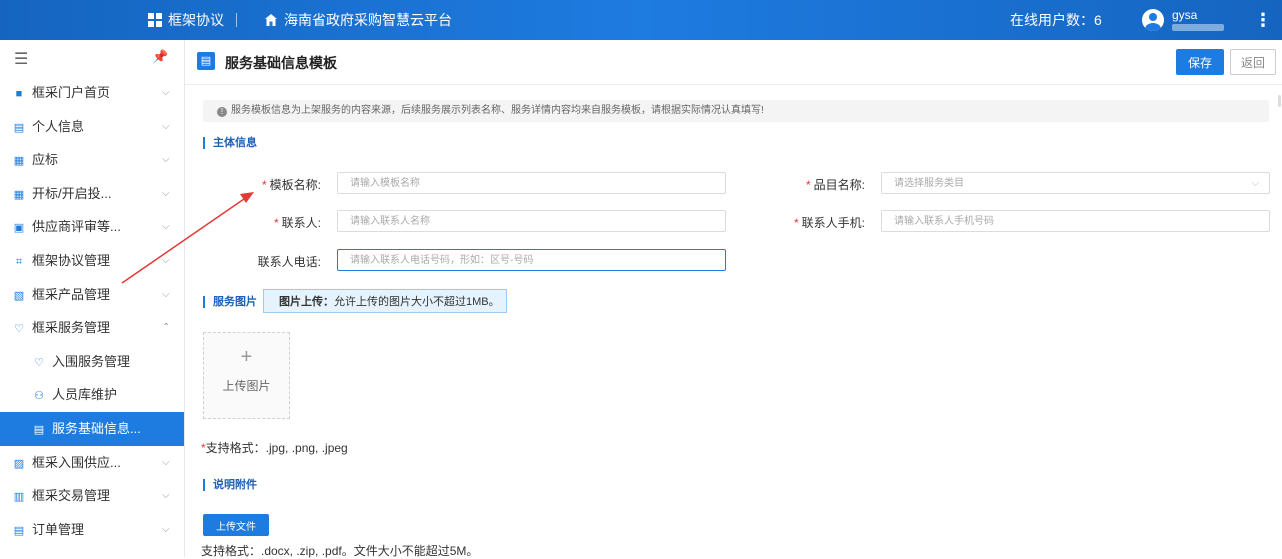 Image resolution: width=1282 pixels, height=559 pixels. I want to click on sidebar-item-bid-response: ▦ 应标 ⌵, so click(92, 160).